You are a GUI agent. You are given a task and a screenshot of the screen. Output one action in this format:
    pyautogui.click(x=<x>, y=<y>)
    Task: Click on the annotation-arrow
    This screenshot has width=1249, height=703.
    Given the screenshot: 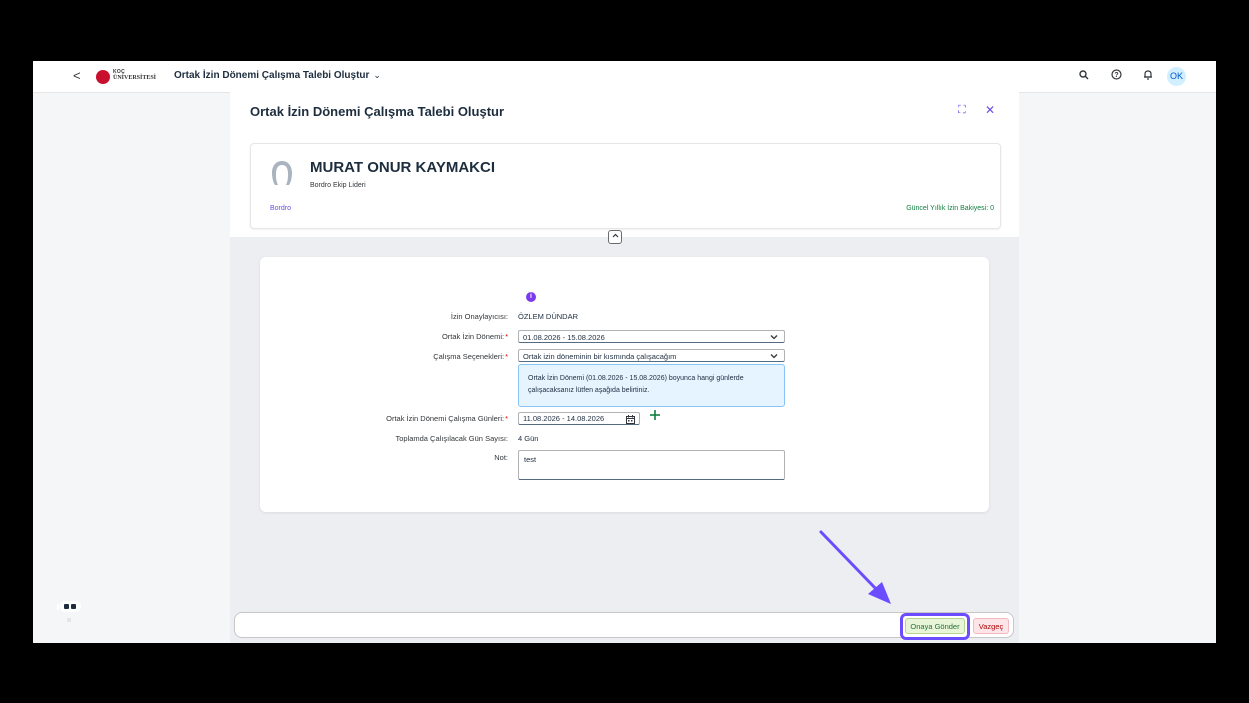 What is the action you would take?
    pyautogui.click(x=855, y=567)
    